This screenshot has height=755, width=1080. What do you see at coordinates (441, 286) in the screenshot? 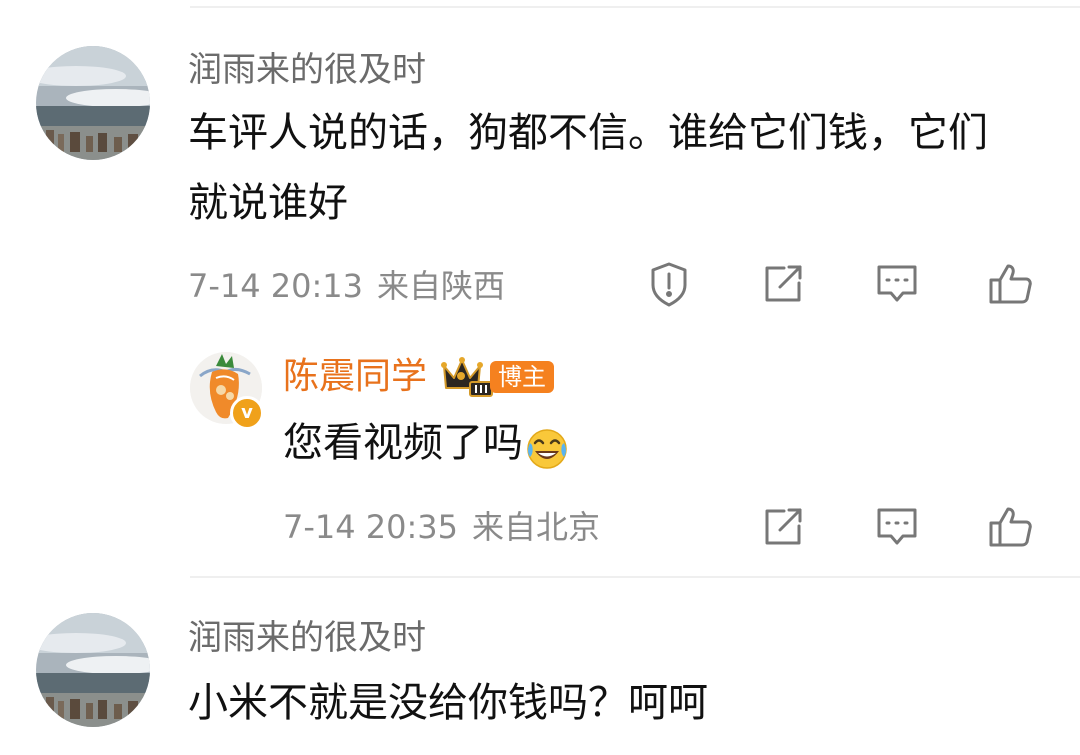
I see `comment-location: 来自陕西` at bounding box center [441, 286].